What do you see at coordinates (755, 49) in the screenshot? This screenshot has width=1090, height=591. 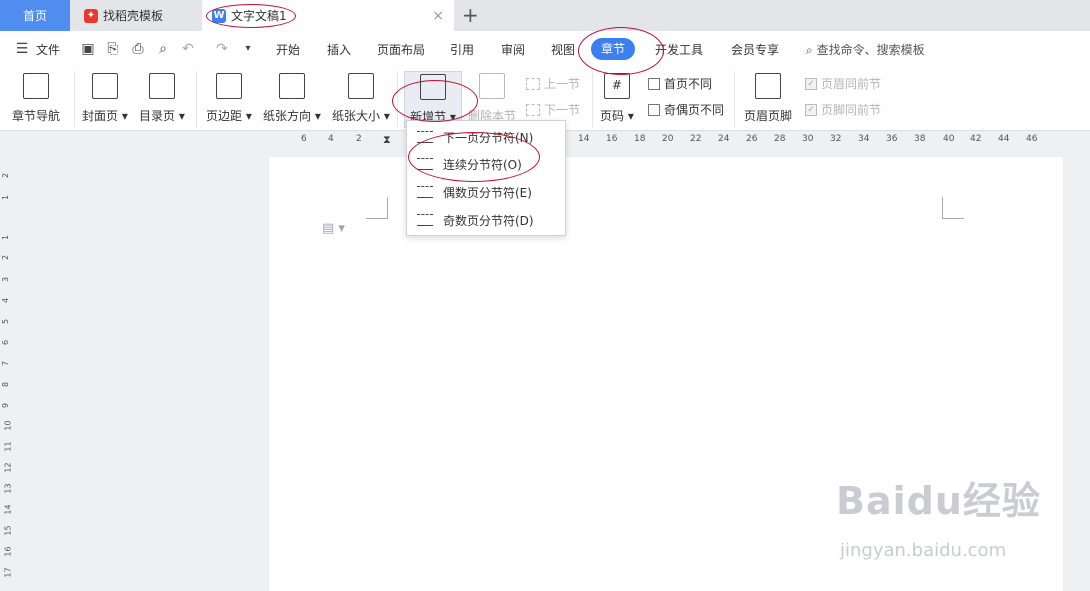 I see `menu-member: 会员专享` at bounding box center [755, 49].